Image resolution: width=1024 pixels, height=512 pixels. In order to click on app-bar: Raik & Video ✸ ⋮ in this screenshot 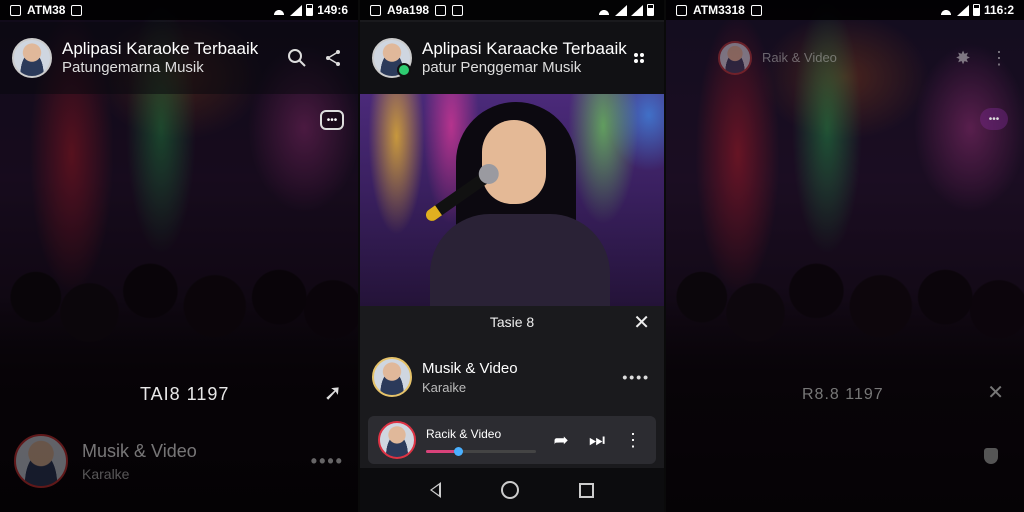, I will do `click(845, 58)`.